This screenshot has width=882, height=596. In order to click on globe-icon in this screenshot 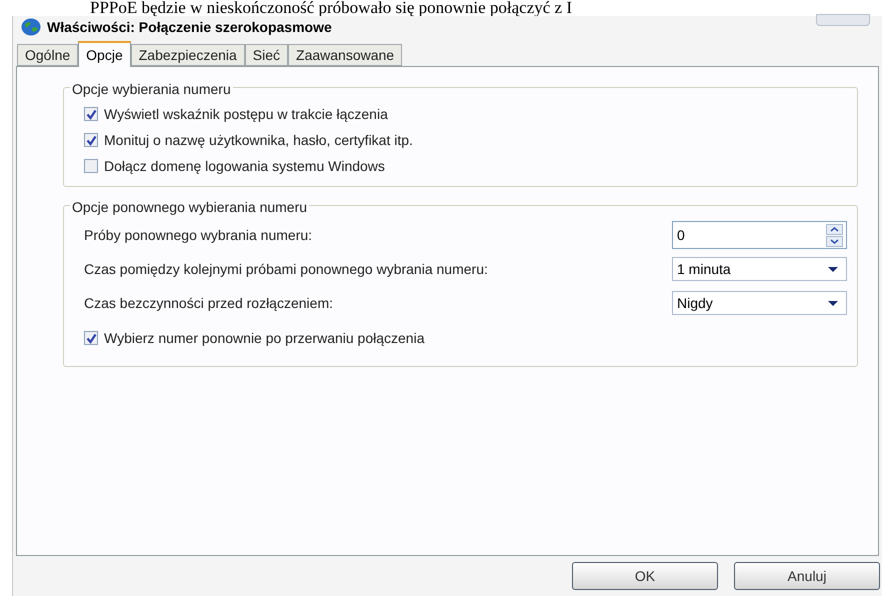, I will do `click(31, 27)`.